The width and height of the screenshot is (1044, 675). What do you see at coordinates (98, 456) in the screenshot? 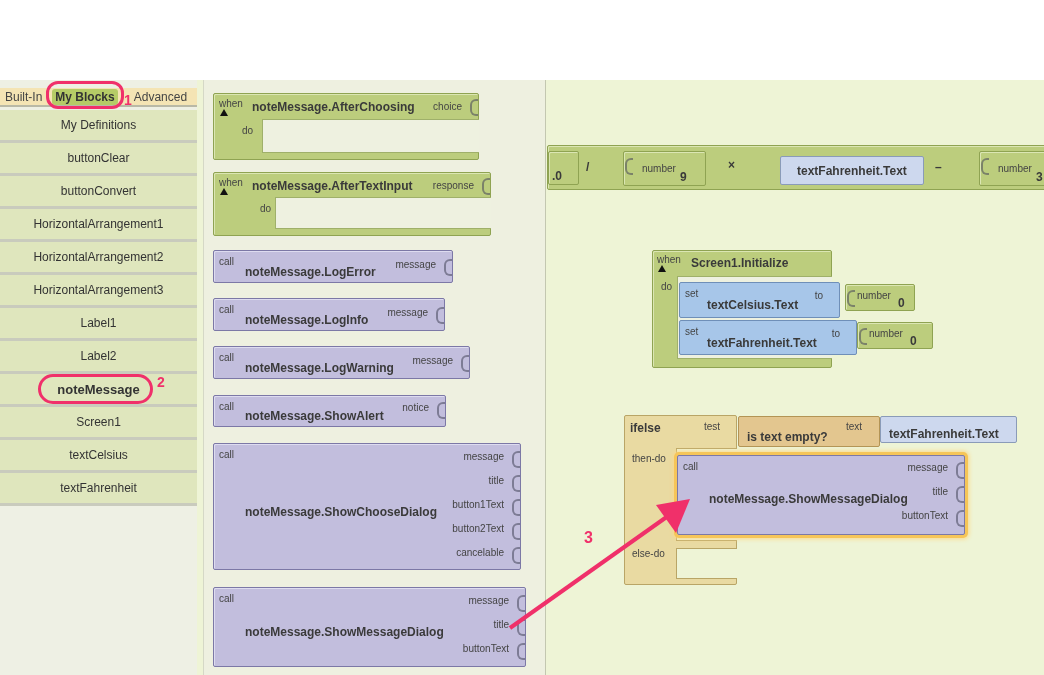
I see `palette-item: textCelsius` at bounding box center [98, 456].